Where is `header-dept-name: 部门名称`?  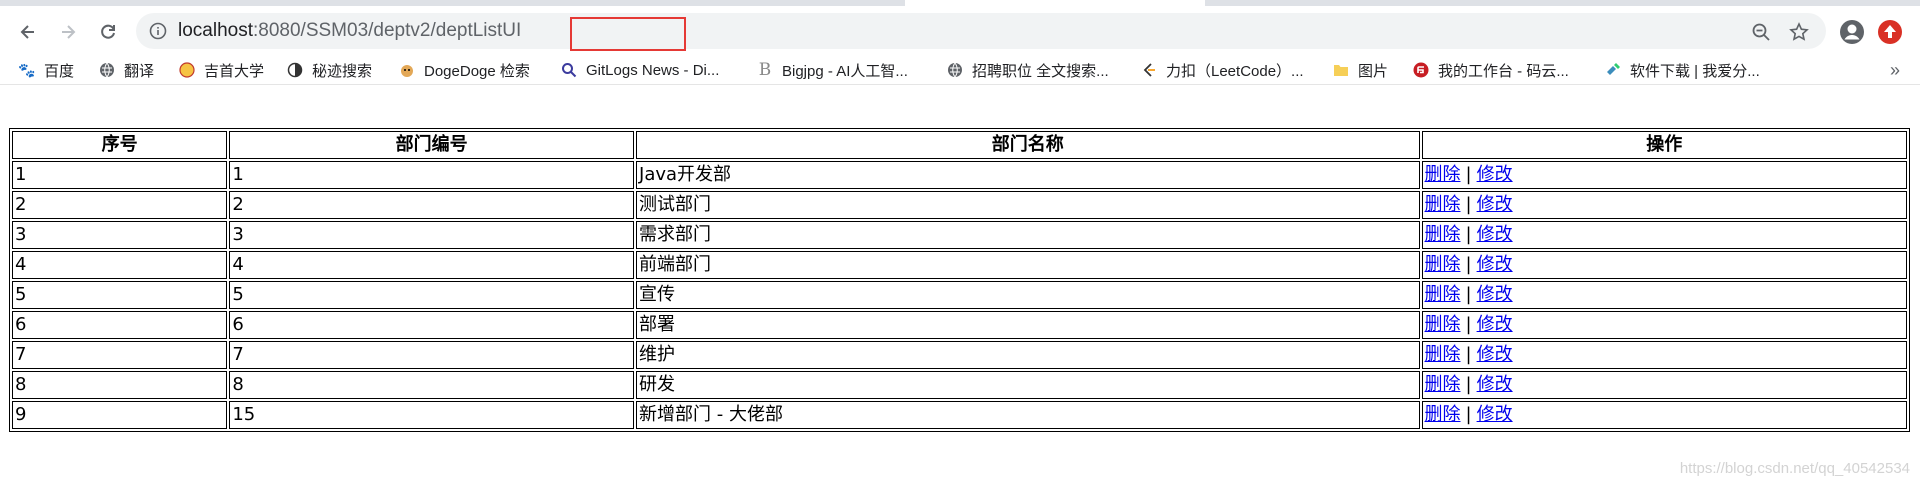
header-dept-name: 部门名称 is located at coordinates (1028, 145).